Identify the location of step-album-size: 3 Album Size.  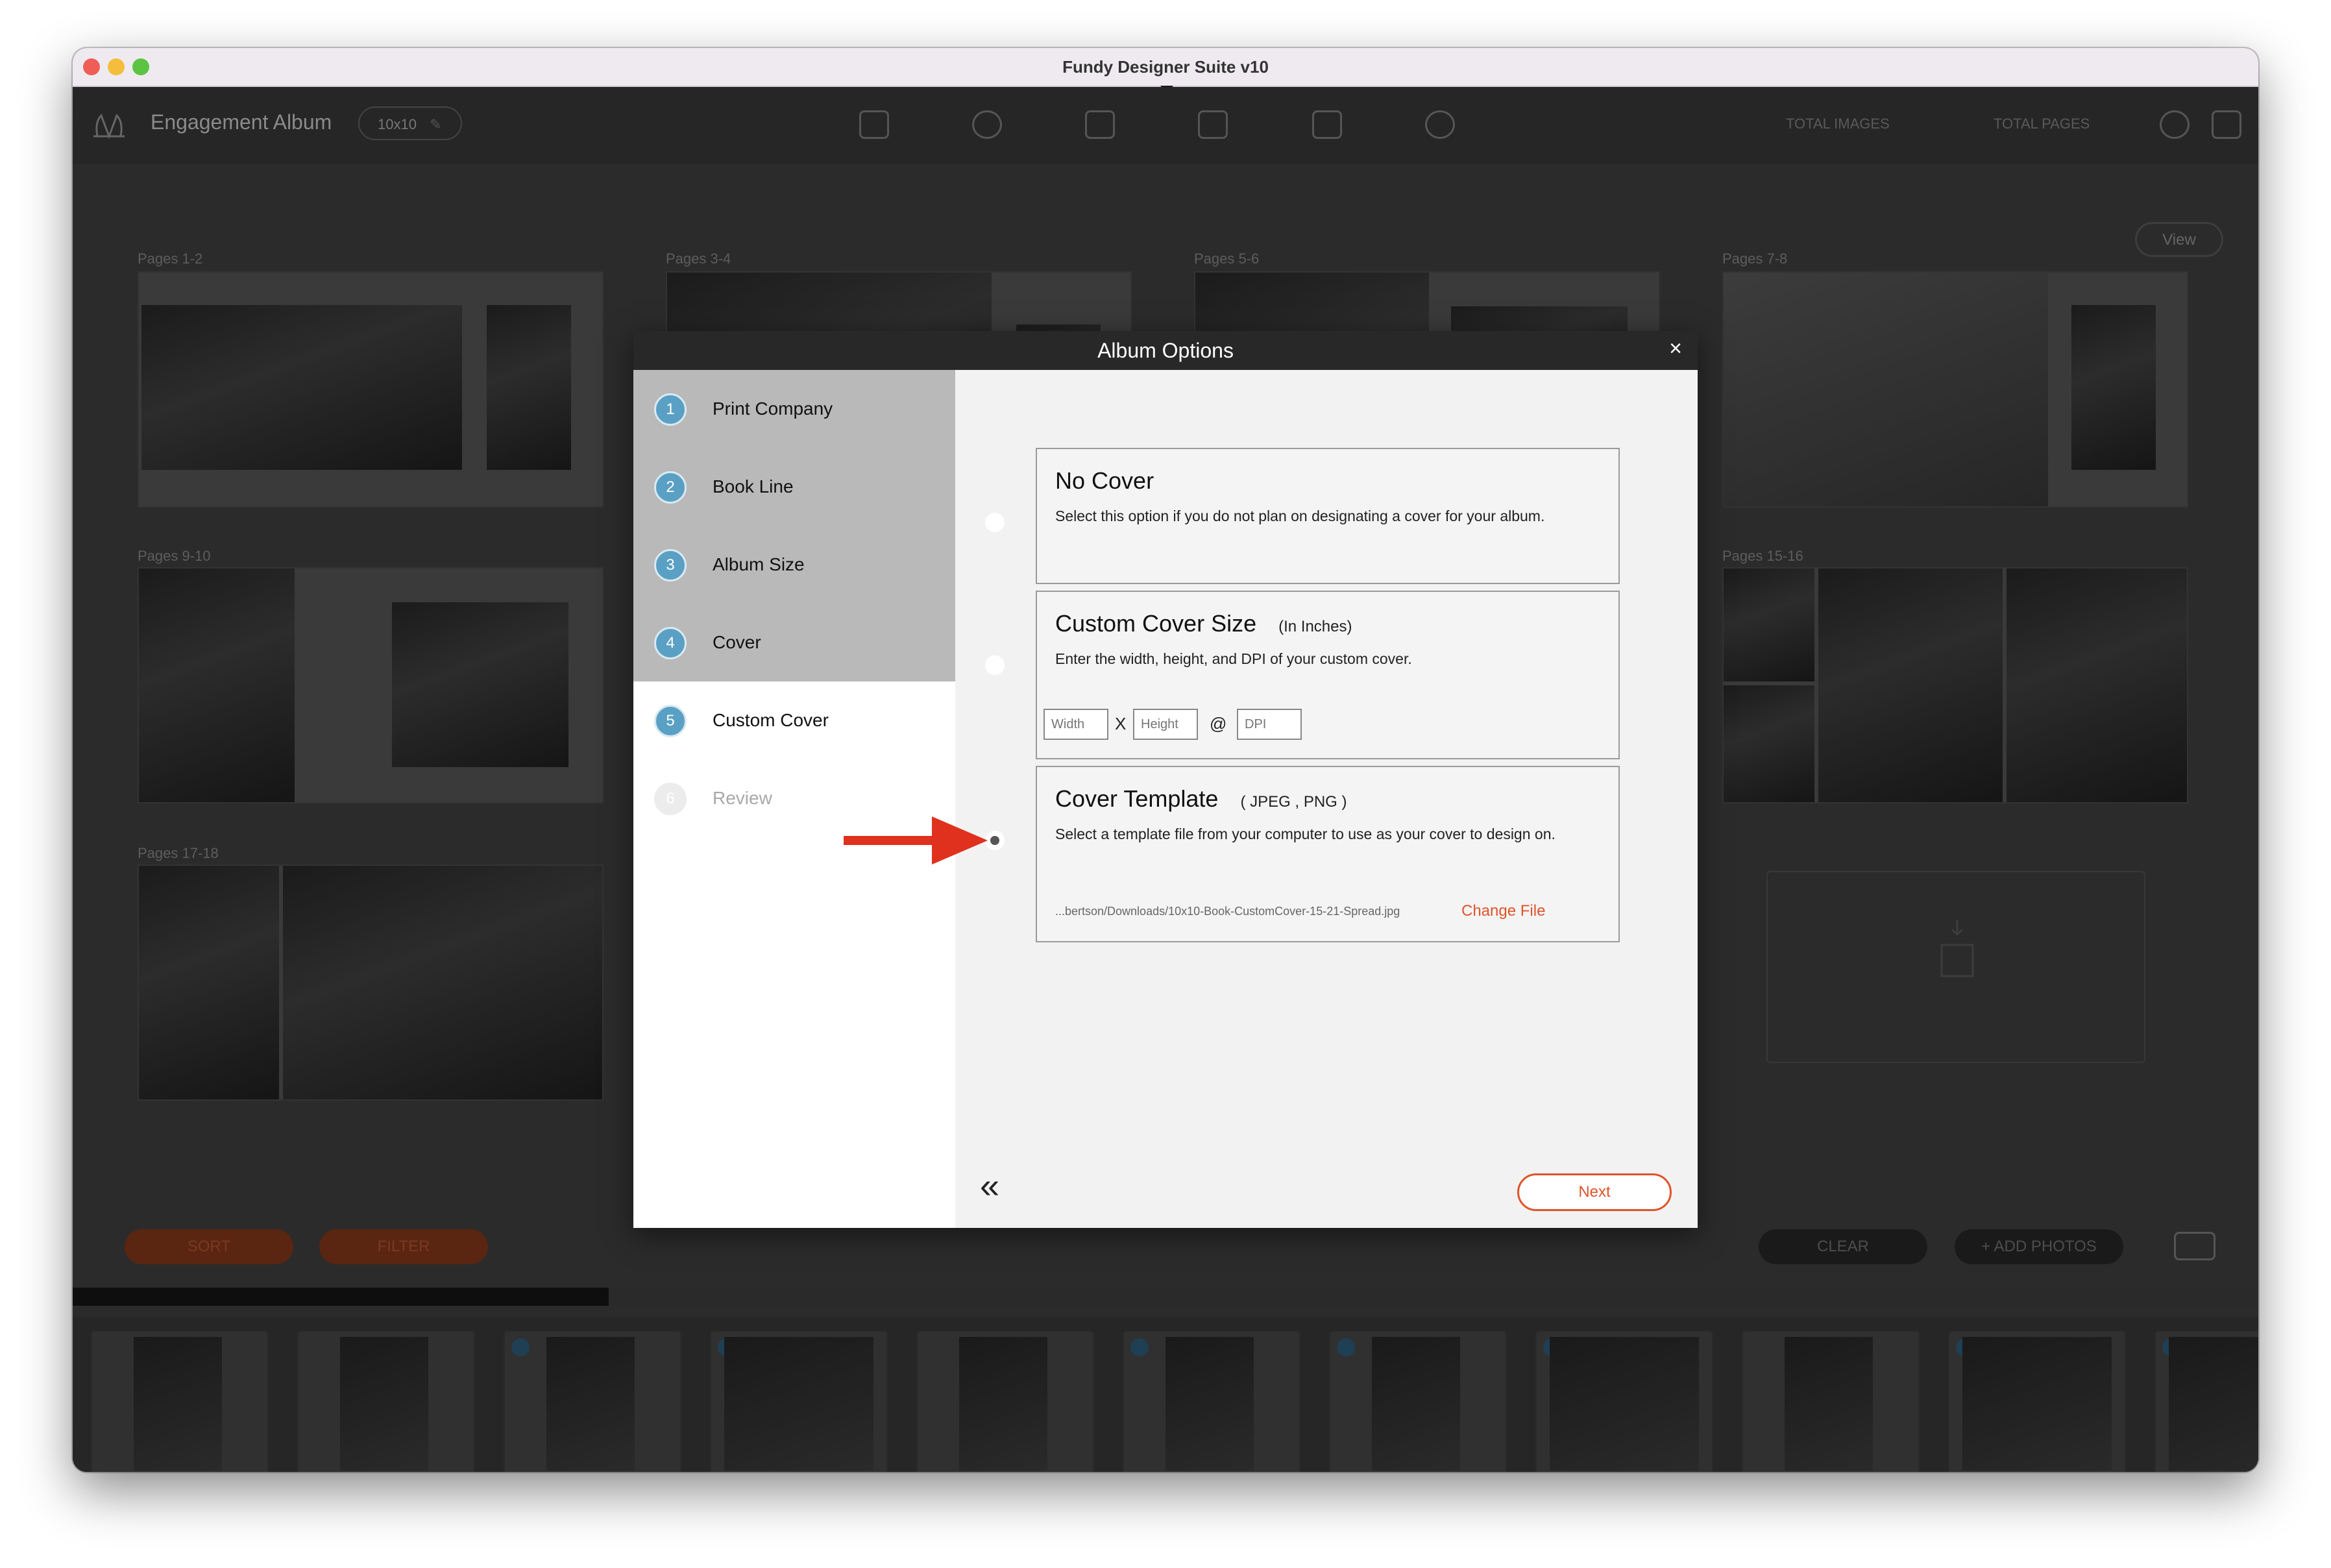
(794, 565).